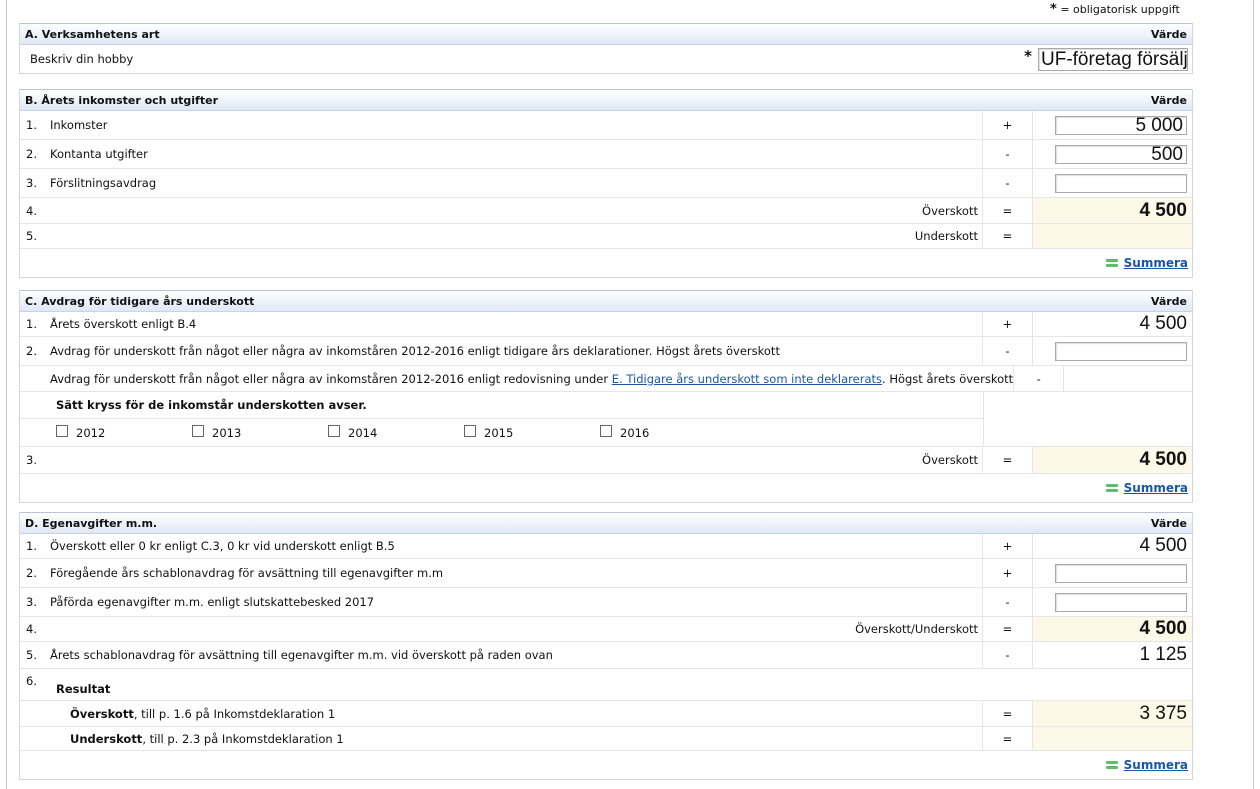 Image resolution: width=1260 pixels, height=789 pixels. I want to click on year-checkbox-2016: 2016, so click(668, 432).